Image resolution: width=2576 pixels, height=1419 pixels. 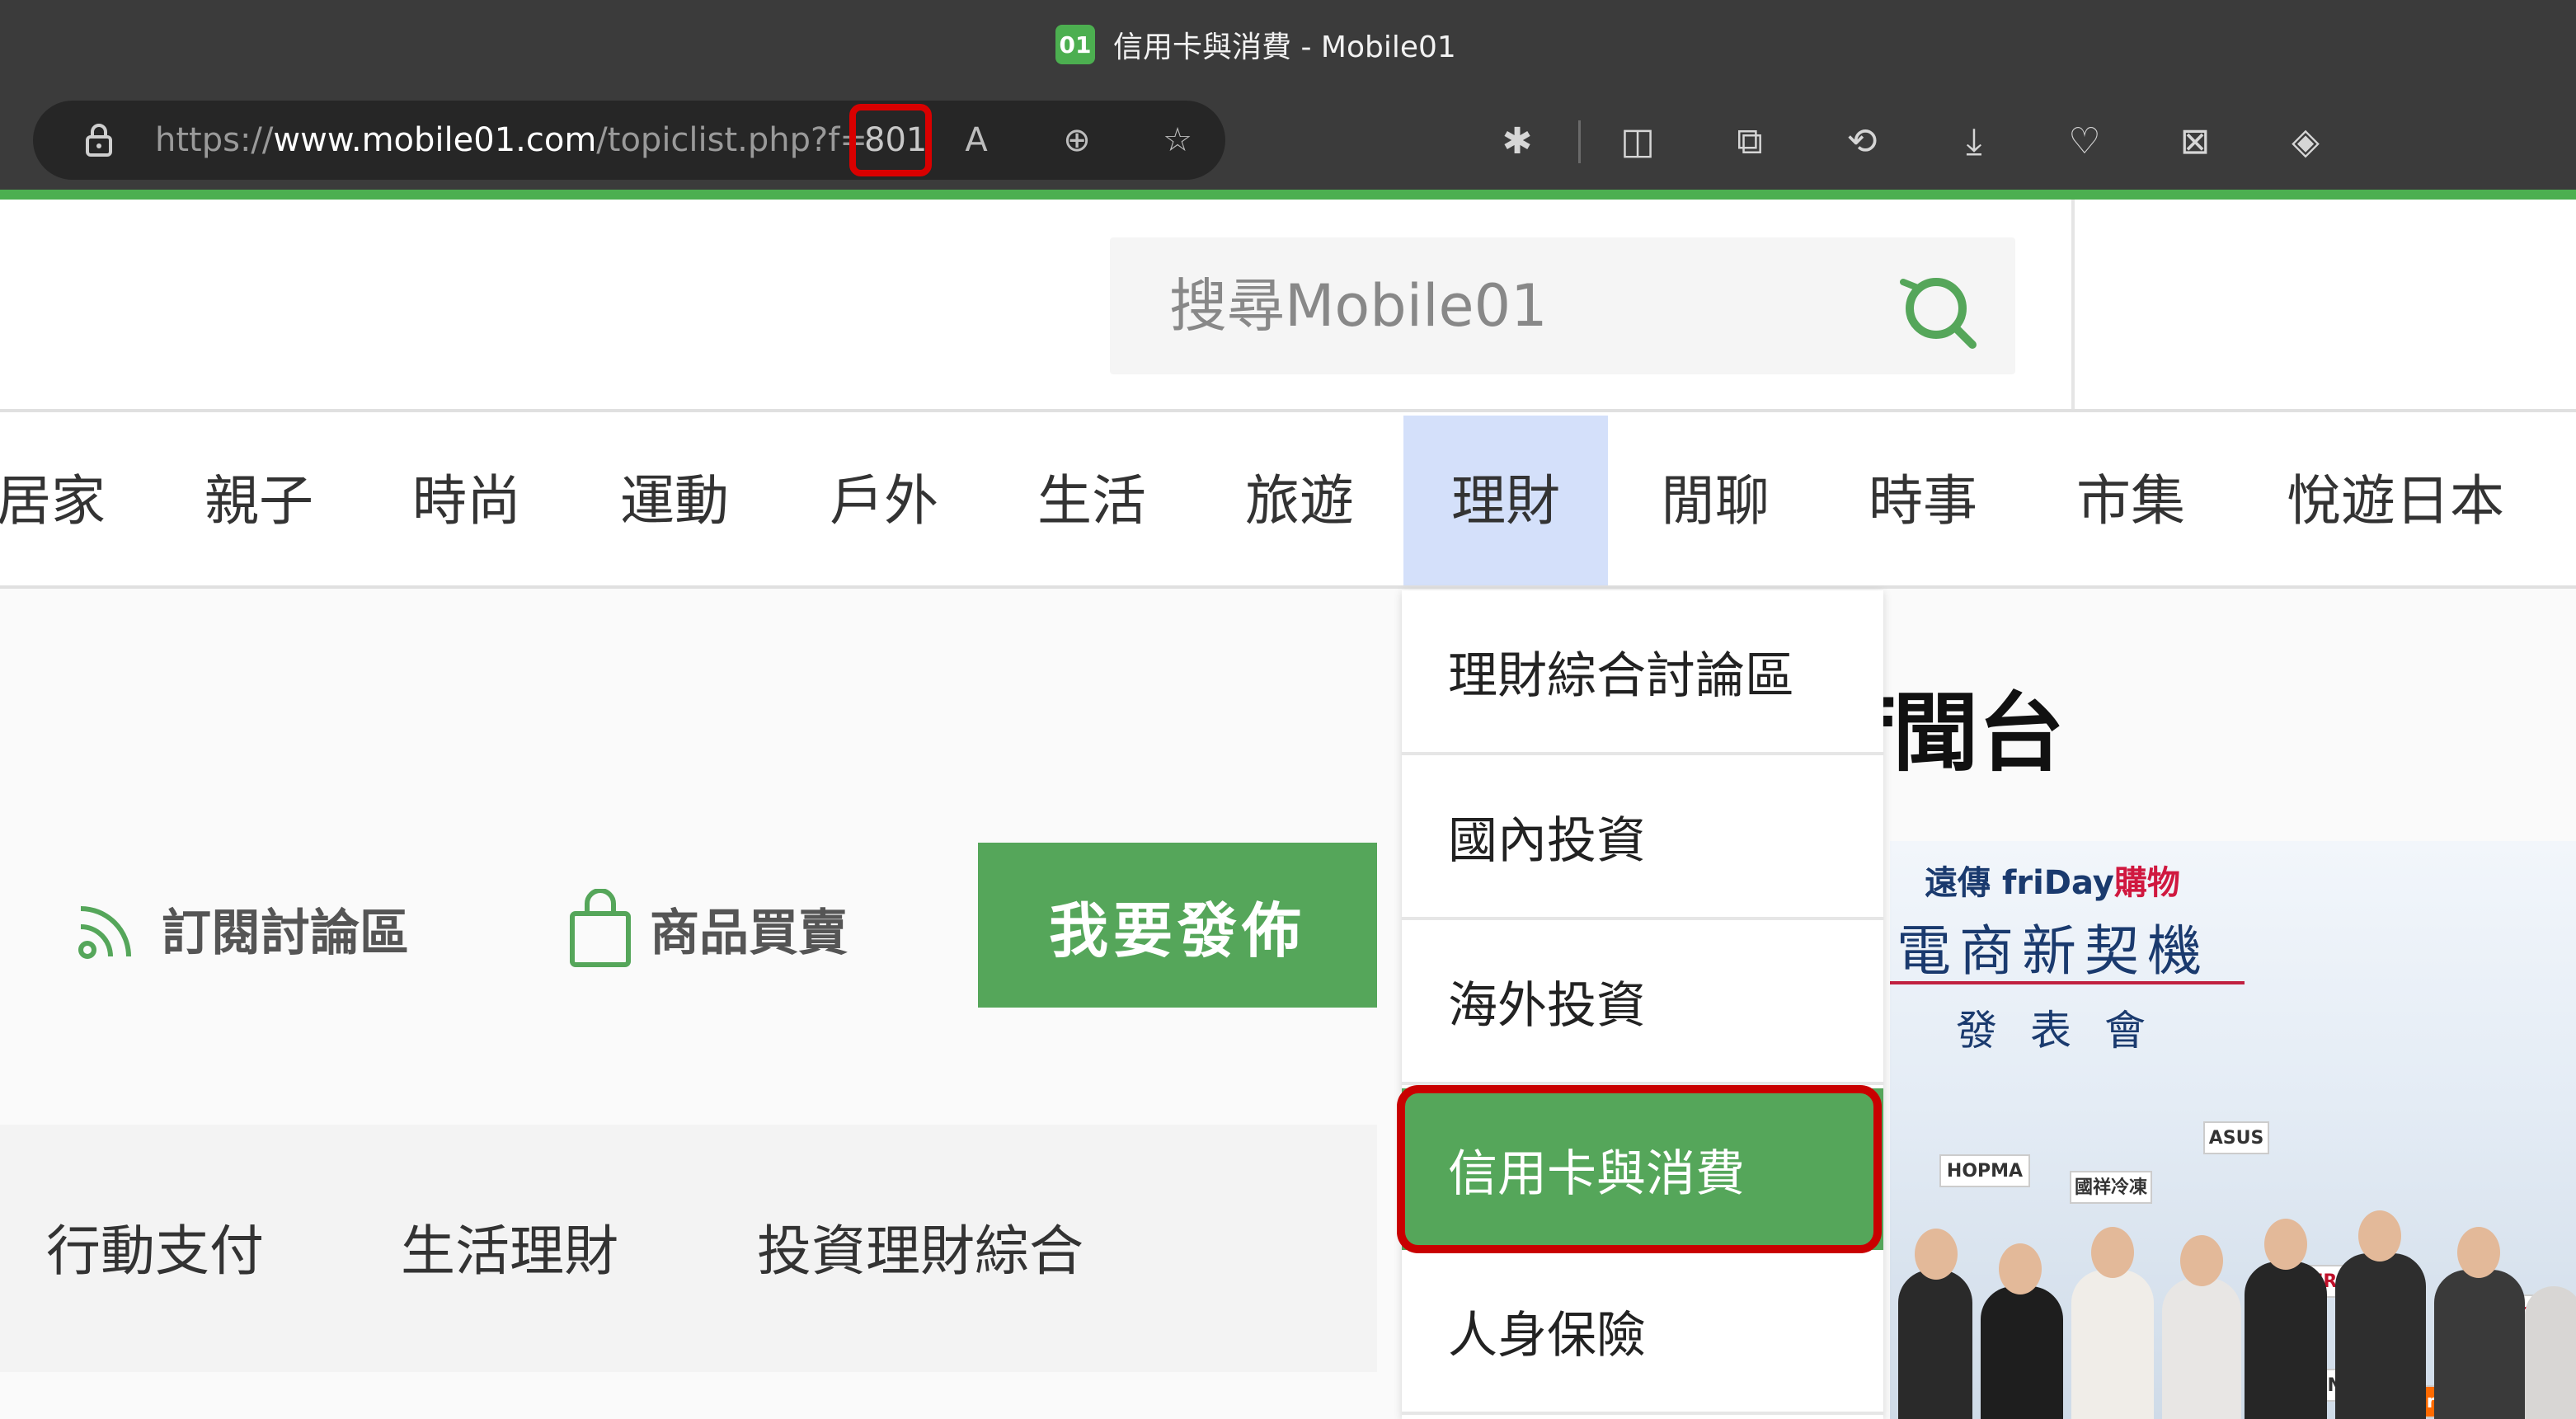 What do you see at coordinates (1177, 925) in the screenshot?
I see `publish-button: 我要發佈` at bounding box center [1177, 925].